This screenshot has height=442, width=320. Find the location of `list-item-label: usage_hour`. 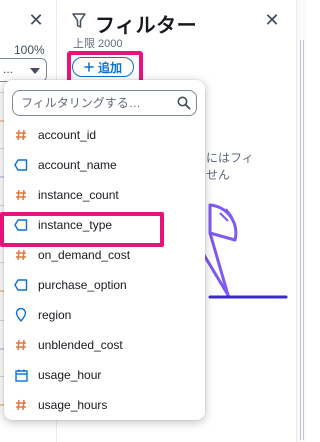

list-item-label: usage_hour is located at coordinates (70, 375).